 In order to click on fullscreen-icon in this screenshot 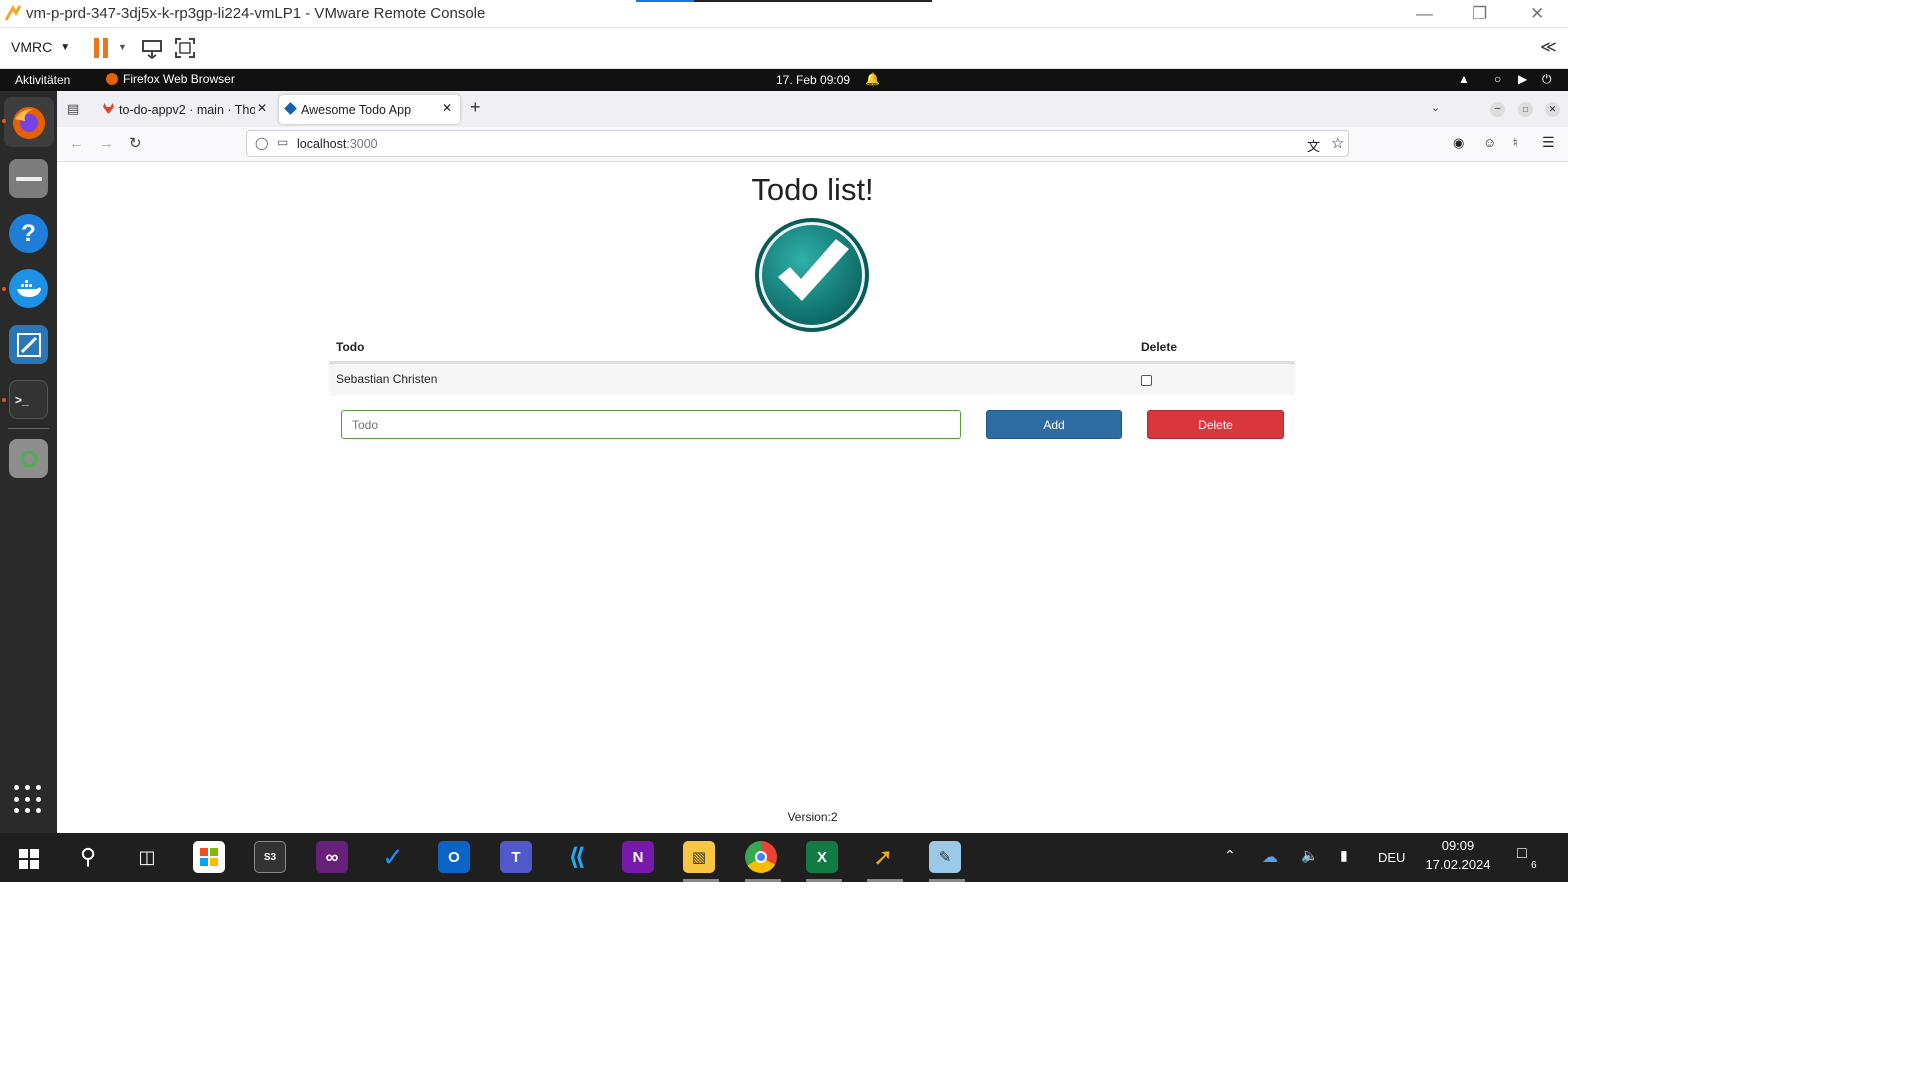, I will do `click(185, 50)`.